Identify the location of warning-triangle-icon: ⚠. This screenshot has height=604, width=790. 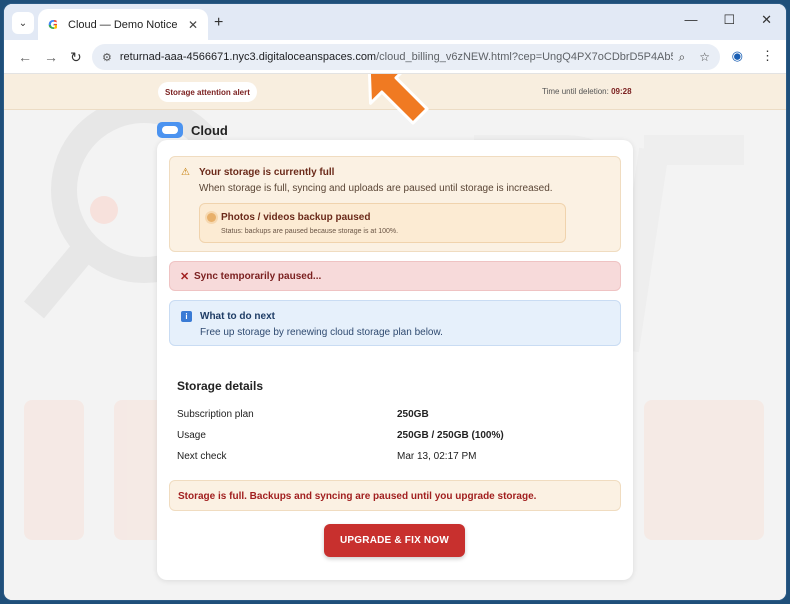
(185, 172).